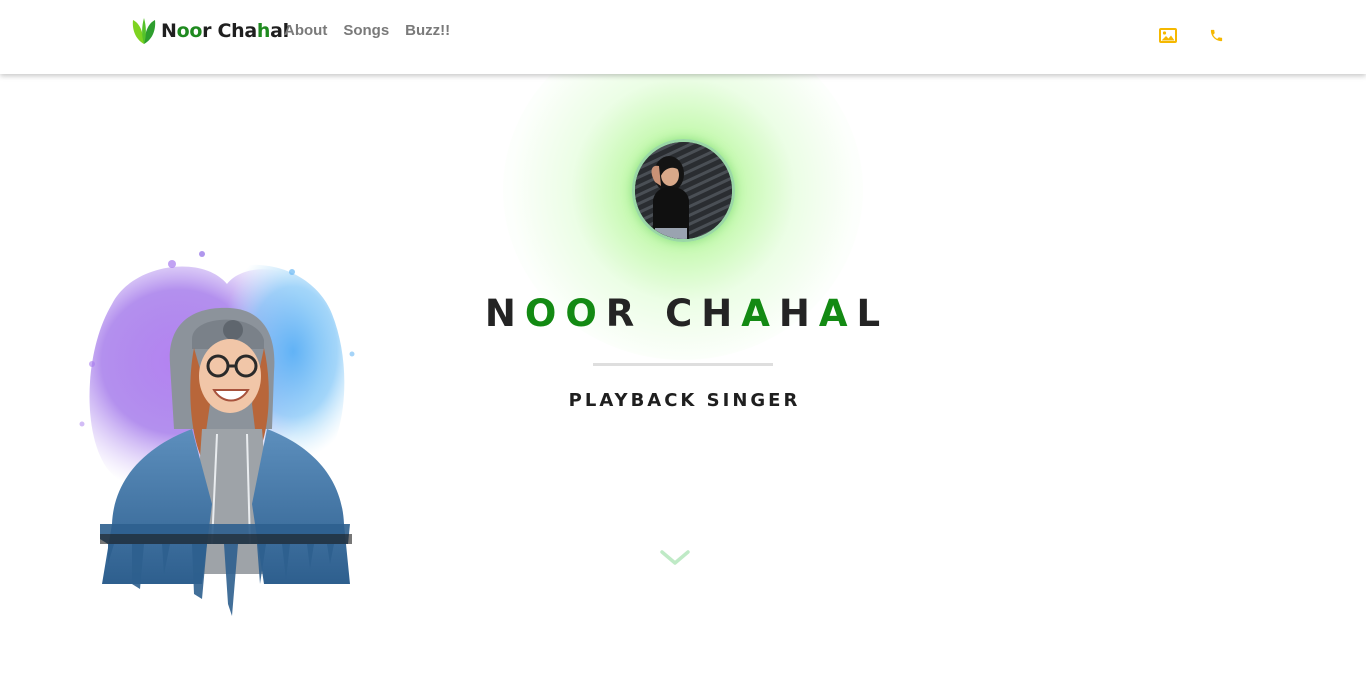 The height and width of the screenshot is (695, 1366). What do you see at coordinates (687, 313) in the screenshot?
I see `hero-title: NOOR CHAHAL` at bounding box center [687, 313].